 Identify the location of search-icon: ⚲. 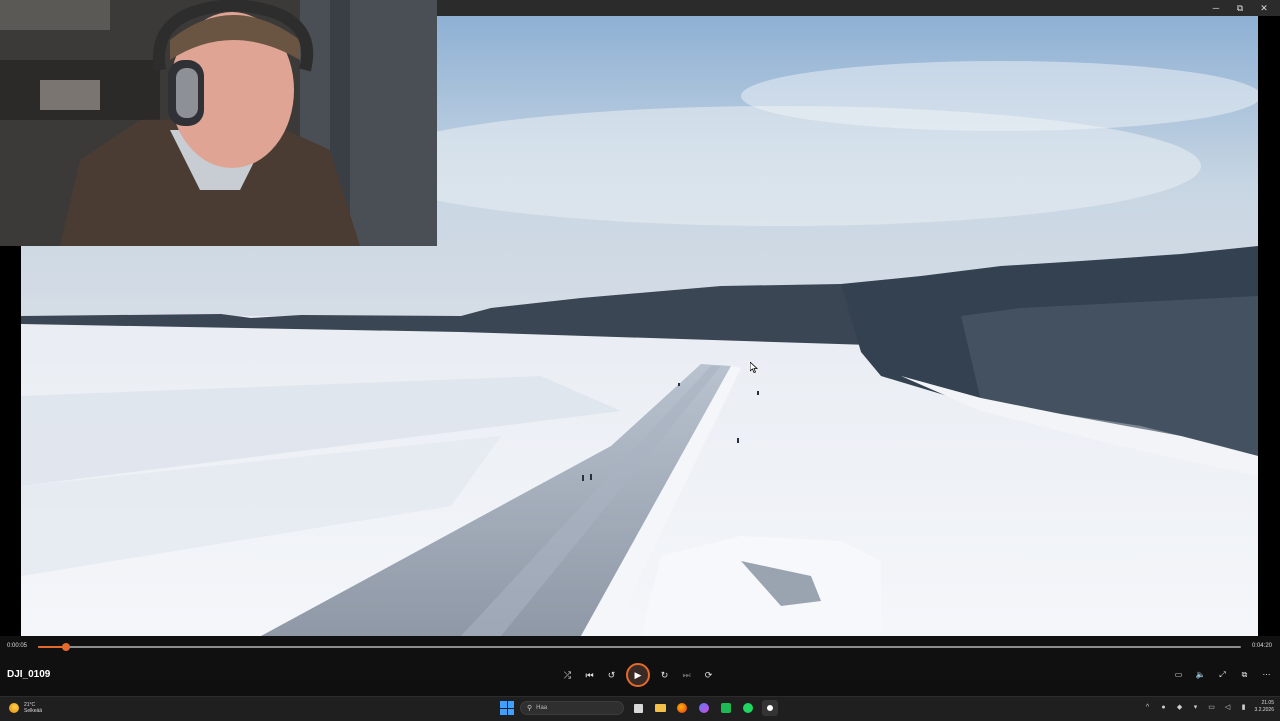
(530, 708).